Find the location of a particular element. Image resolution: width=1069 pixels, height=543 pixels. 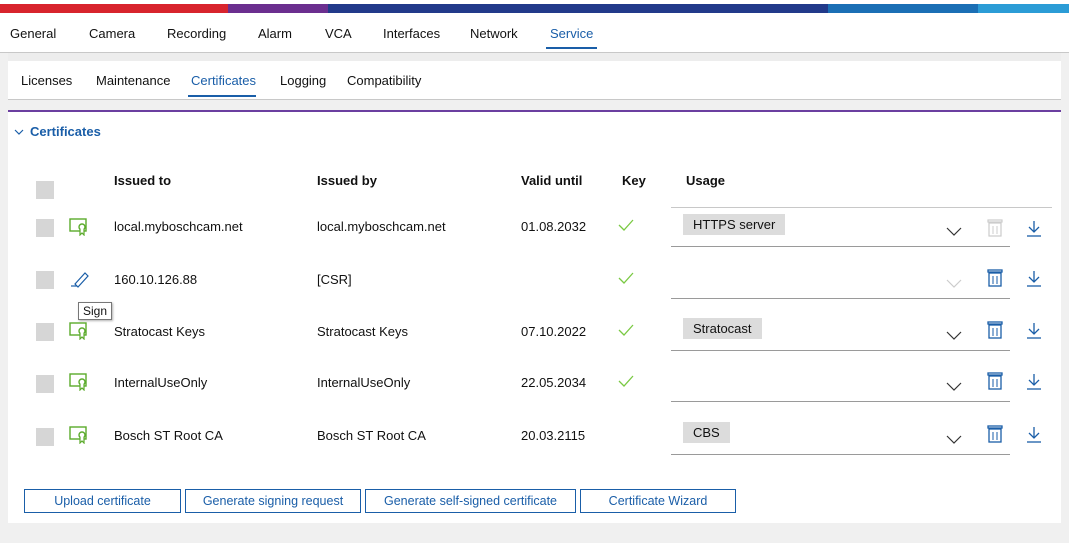

cell-issued-by: [CSR] is located at coordinates (334, 279).